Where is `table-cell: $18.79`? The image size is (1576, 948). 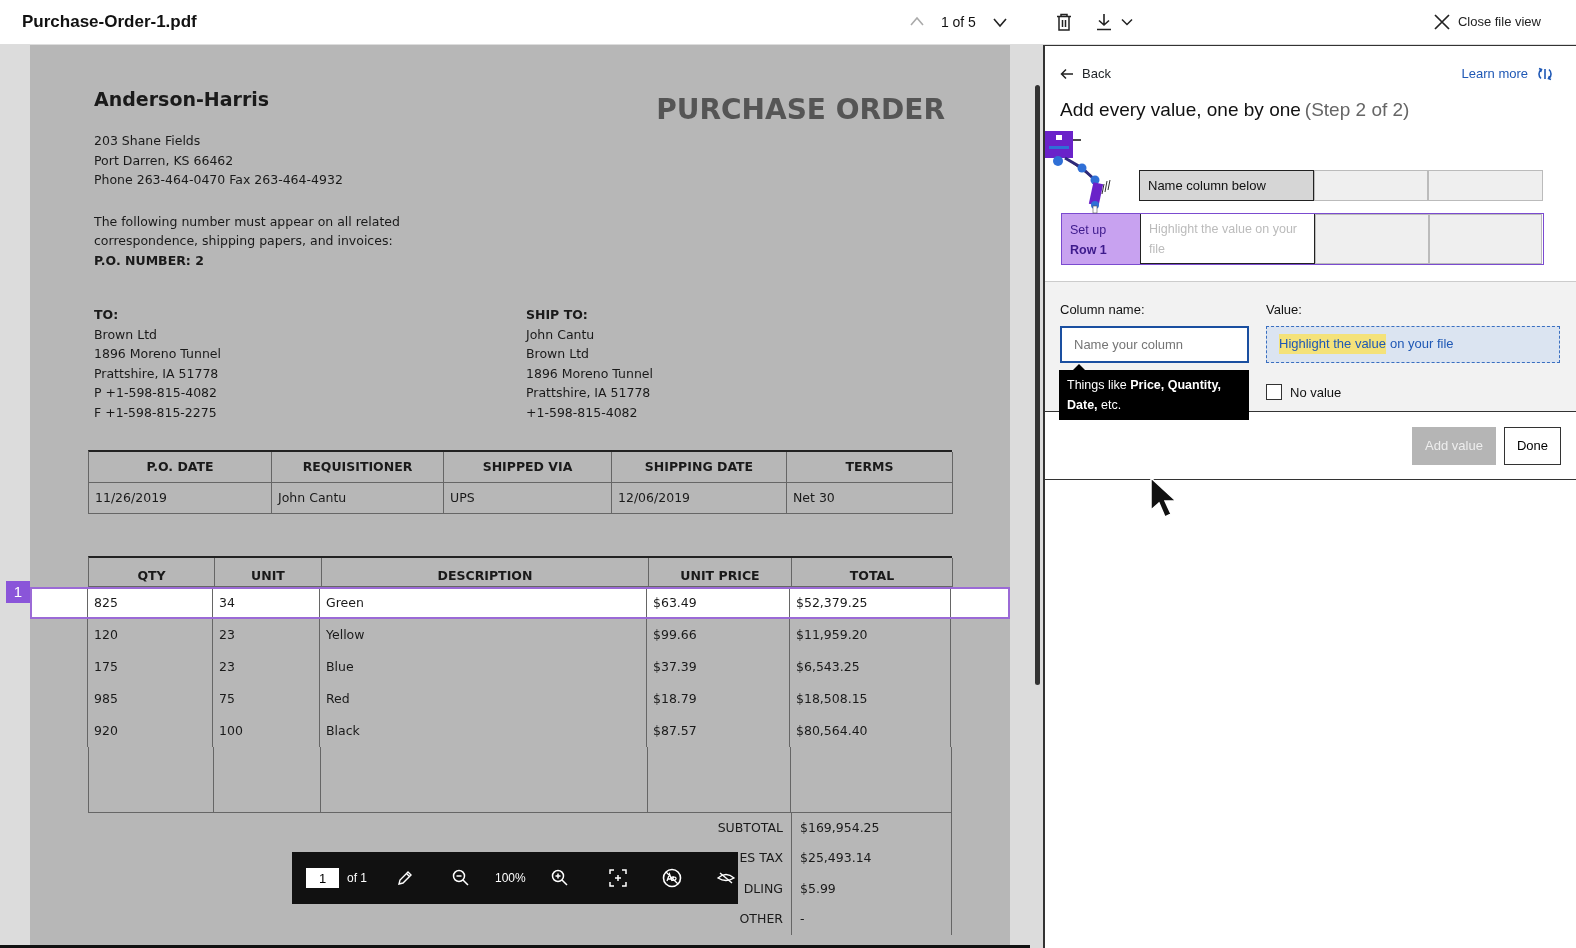 table-cell: $18.79 is located at coordinates (718, 699).